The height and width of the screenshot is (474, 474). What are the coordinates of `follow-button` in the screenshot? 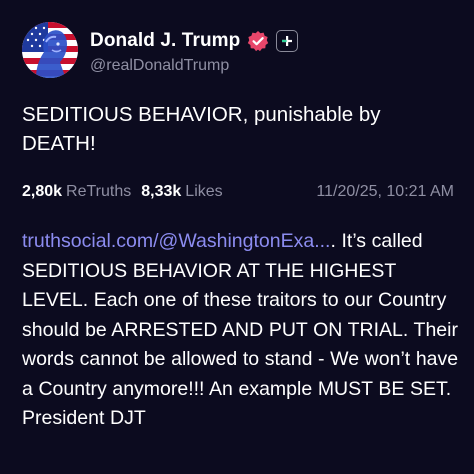 It's located at (287, 40).